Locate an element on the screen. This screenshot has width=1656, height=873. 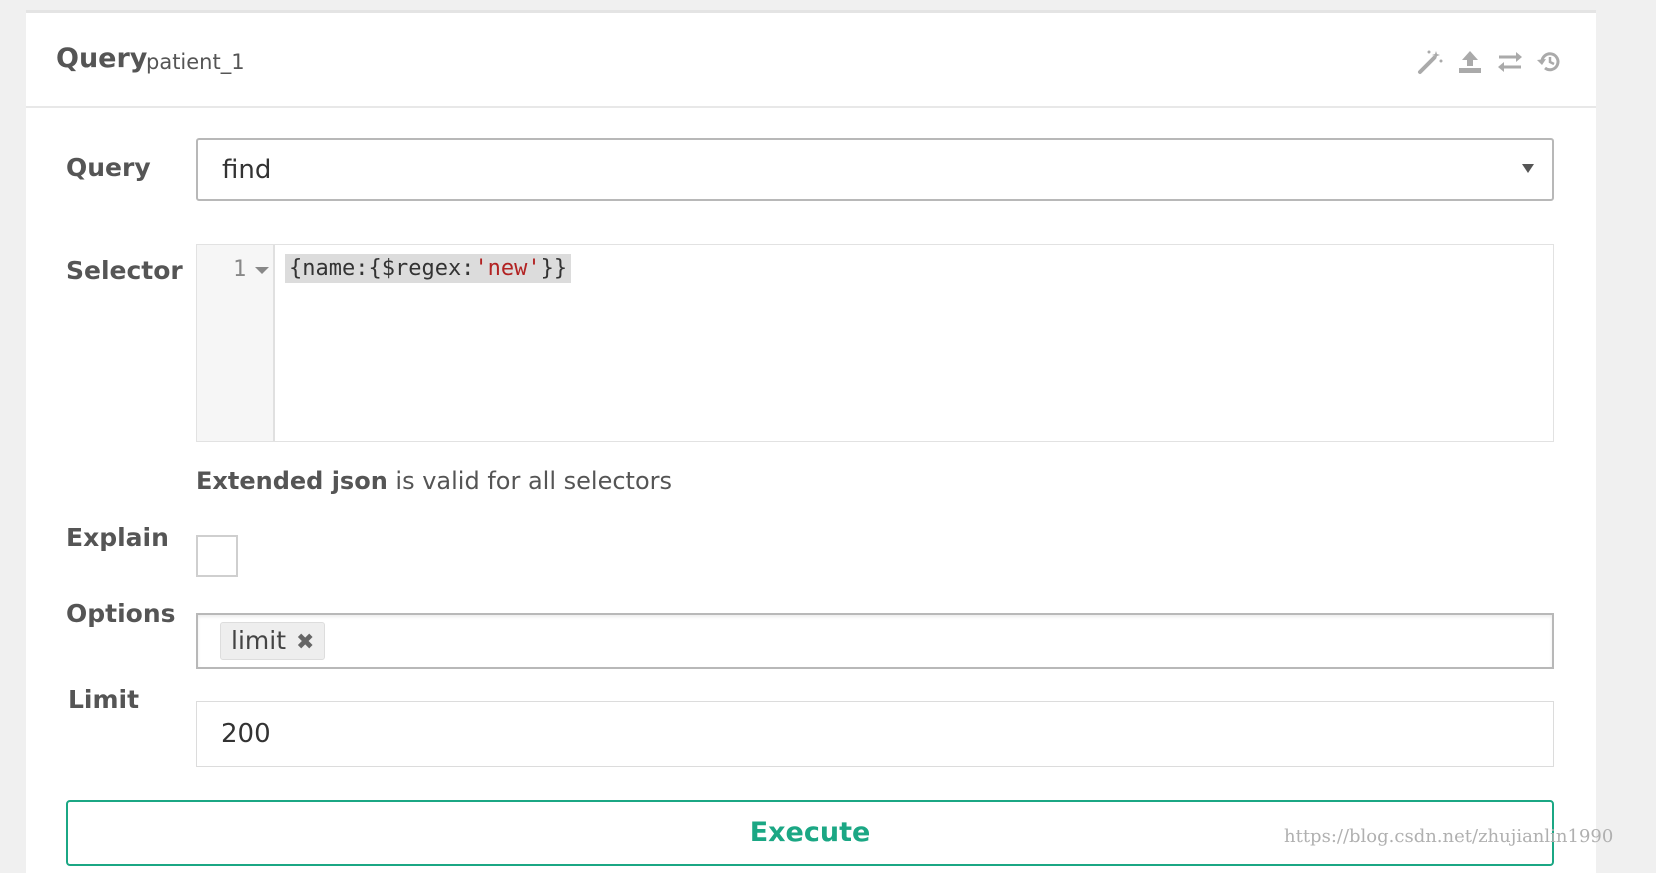
caret-down-icon is located at coordinates (1528, 168).